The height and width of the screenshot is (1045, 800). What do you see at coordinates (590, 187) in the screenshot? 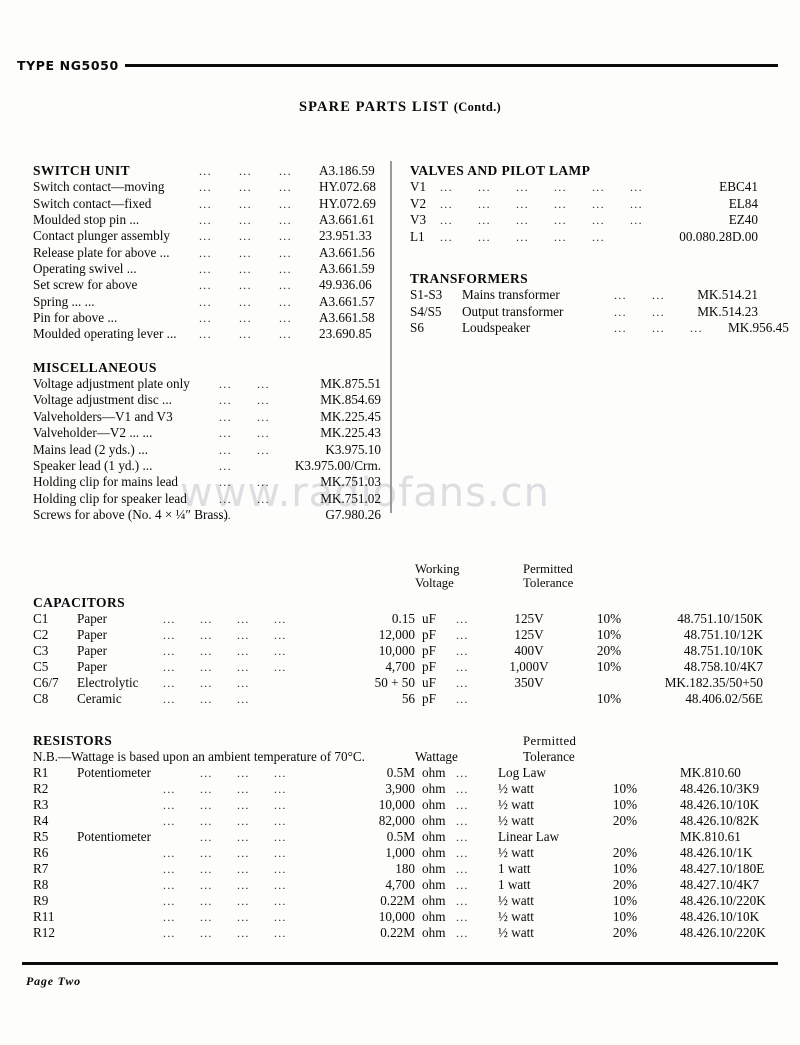
I see `valve-row: V1.................. EBC41` at bounding box center [590, 187].